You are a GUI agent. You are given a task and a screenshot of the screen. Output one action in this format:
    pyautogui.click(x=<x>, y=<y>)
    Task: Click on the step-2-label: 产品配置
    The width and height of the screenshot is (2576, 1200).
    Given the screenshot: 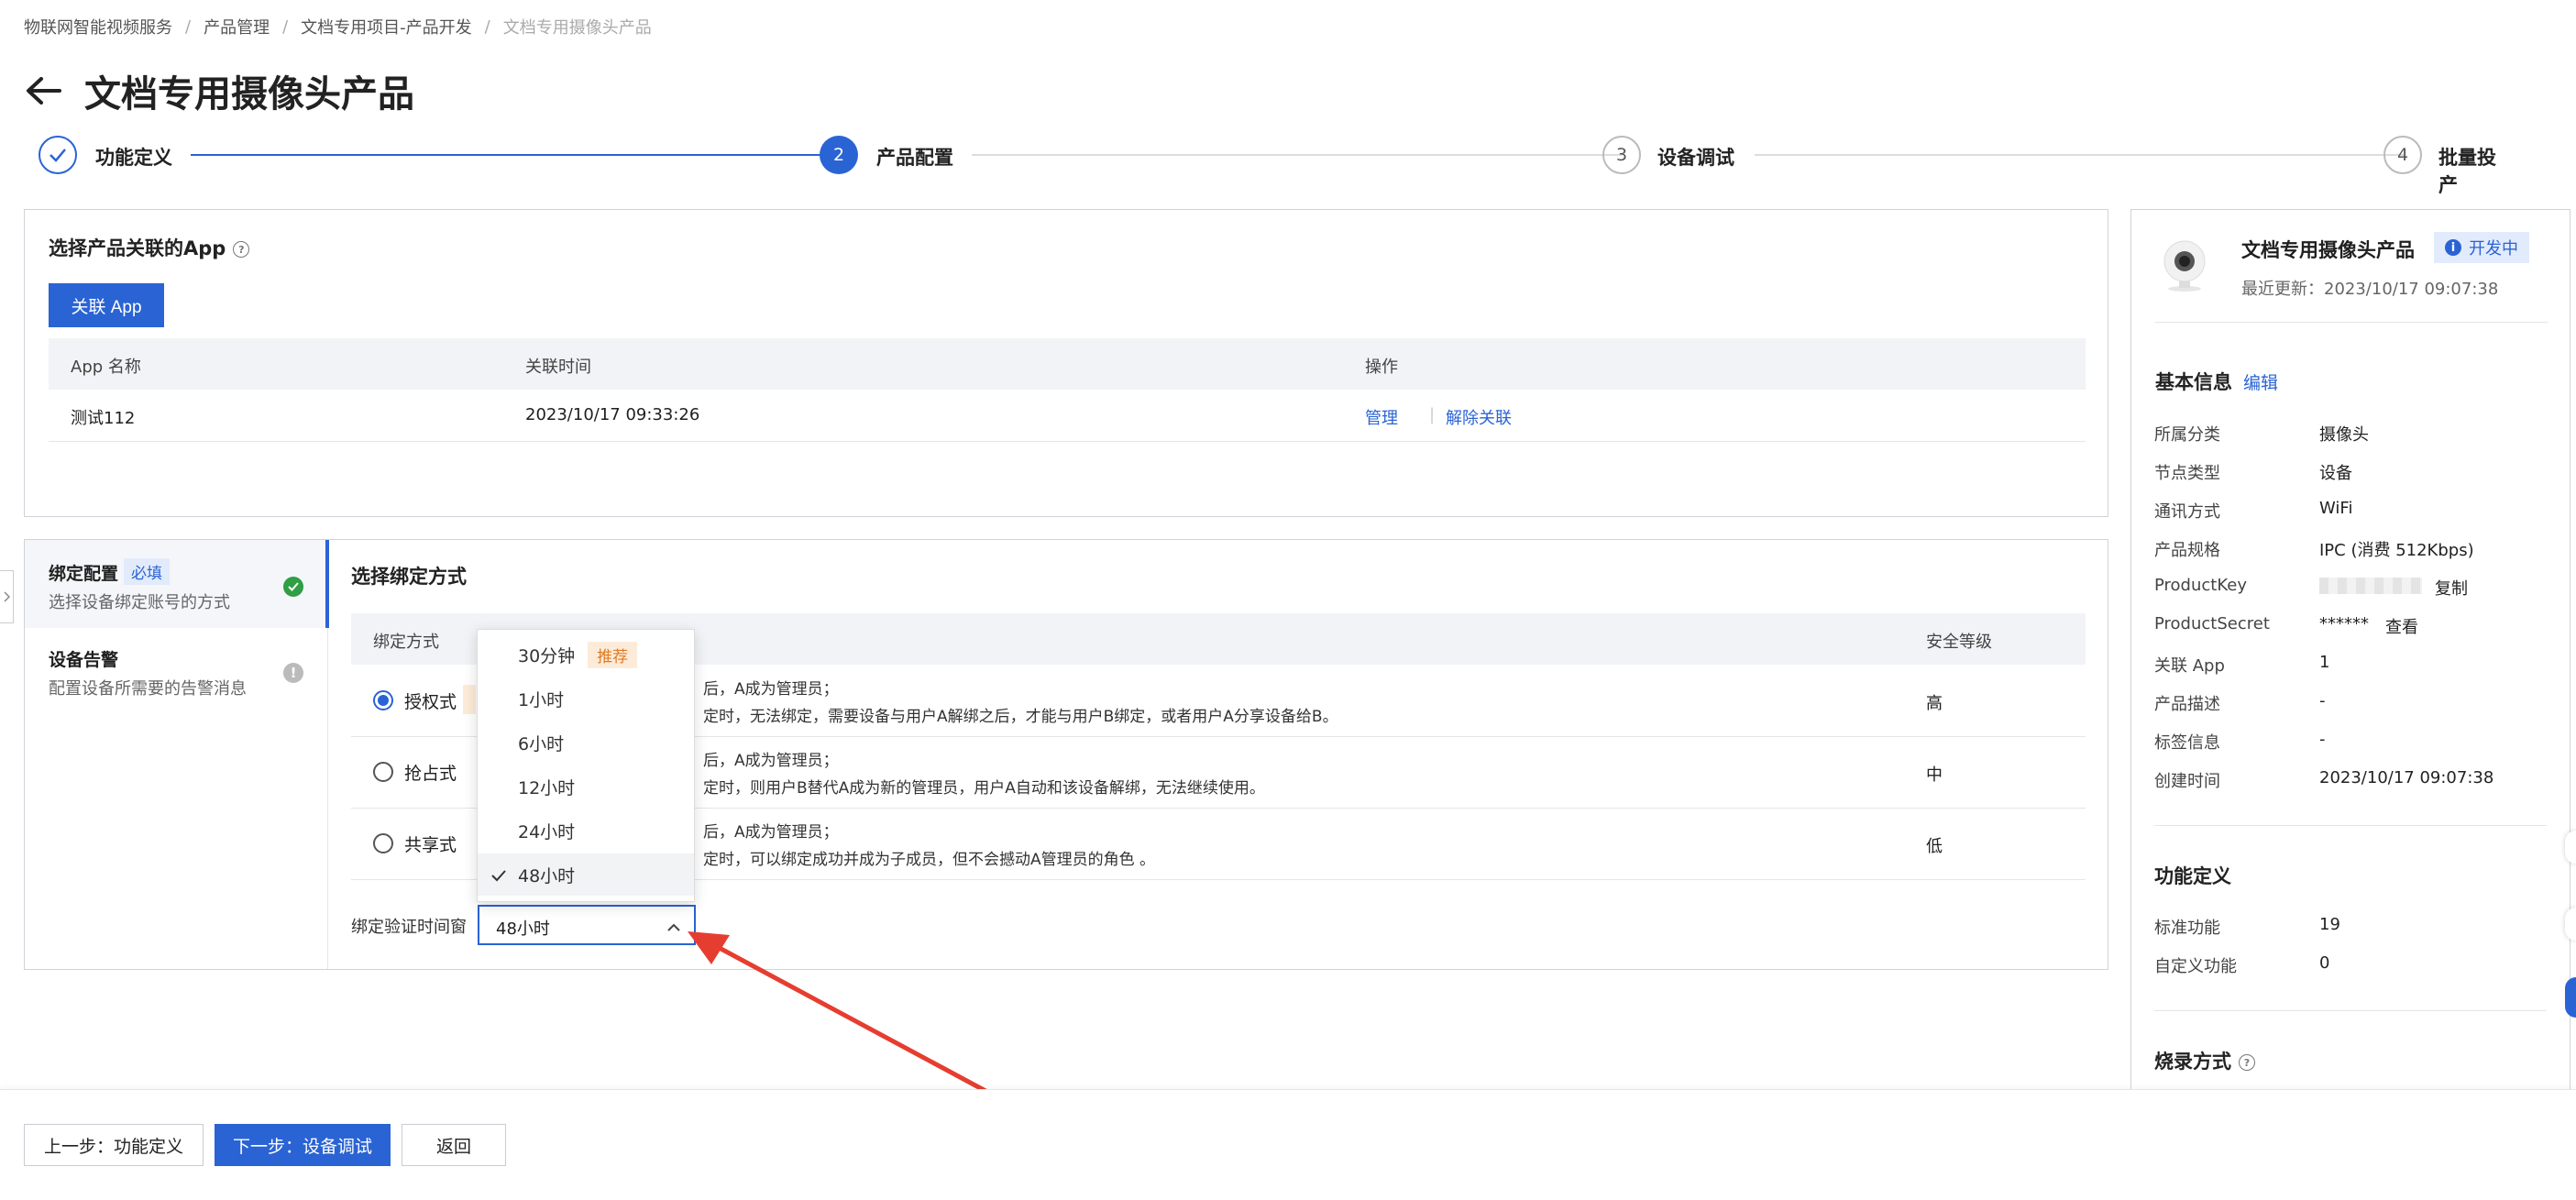 What is the action you would take?
    pyautogui.click(x=914, y=158)
    